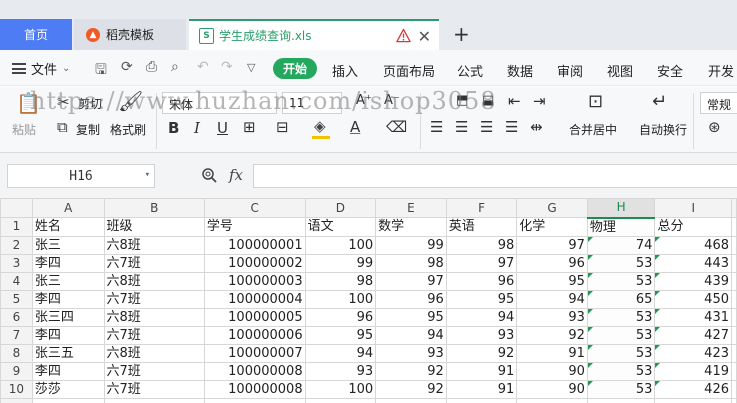 This screenshot has height=403, width=737. Describe the element at coordinates (154, 299) in the screenshot. I see `cell-b5: 六7班` at that location.